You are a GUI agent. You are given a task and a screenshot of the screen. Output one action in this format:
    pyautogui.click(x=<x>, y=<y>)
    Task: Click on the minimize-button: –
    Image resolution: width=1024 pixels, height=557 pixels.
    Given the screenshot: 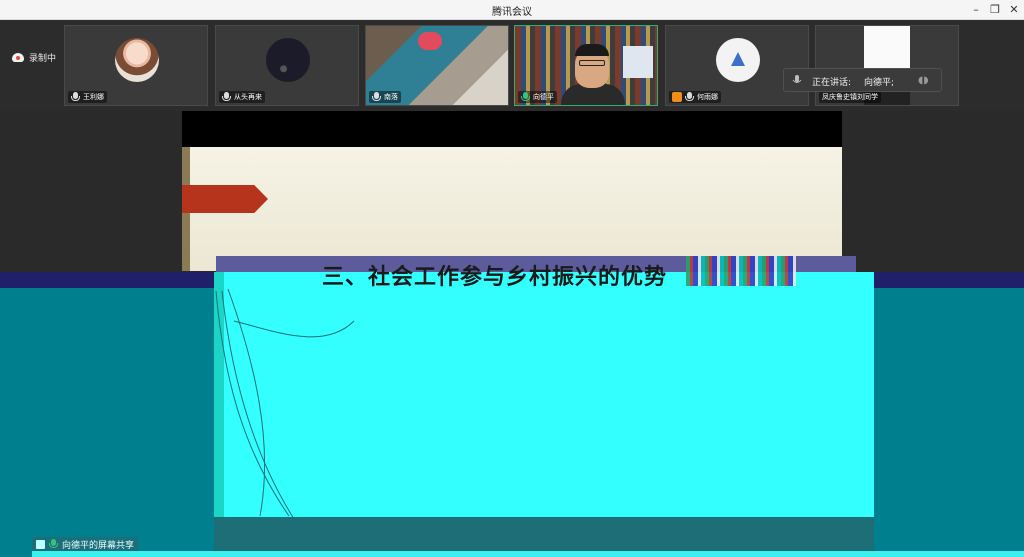 What is the action you would take?
    pyautogui.click(x=976, y=10)
    